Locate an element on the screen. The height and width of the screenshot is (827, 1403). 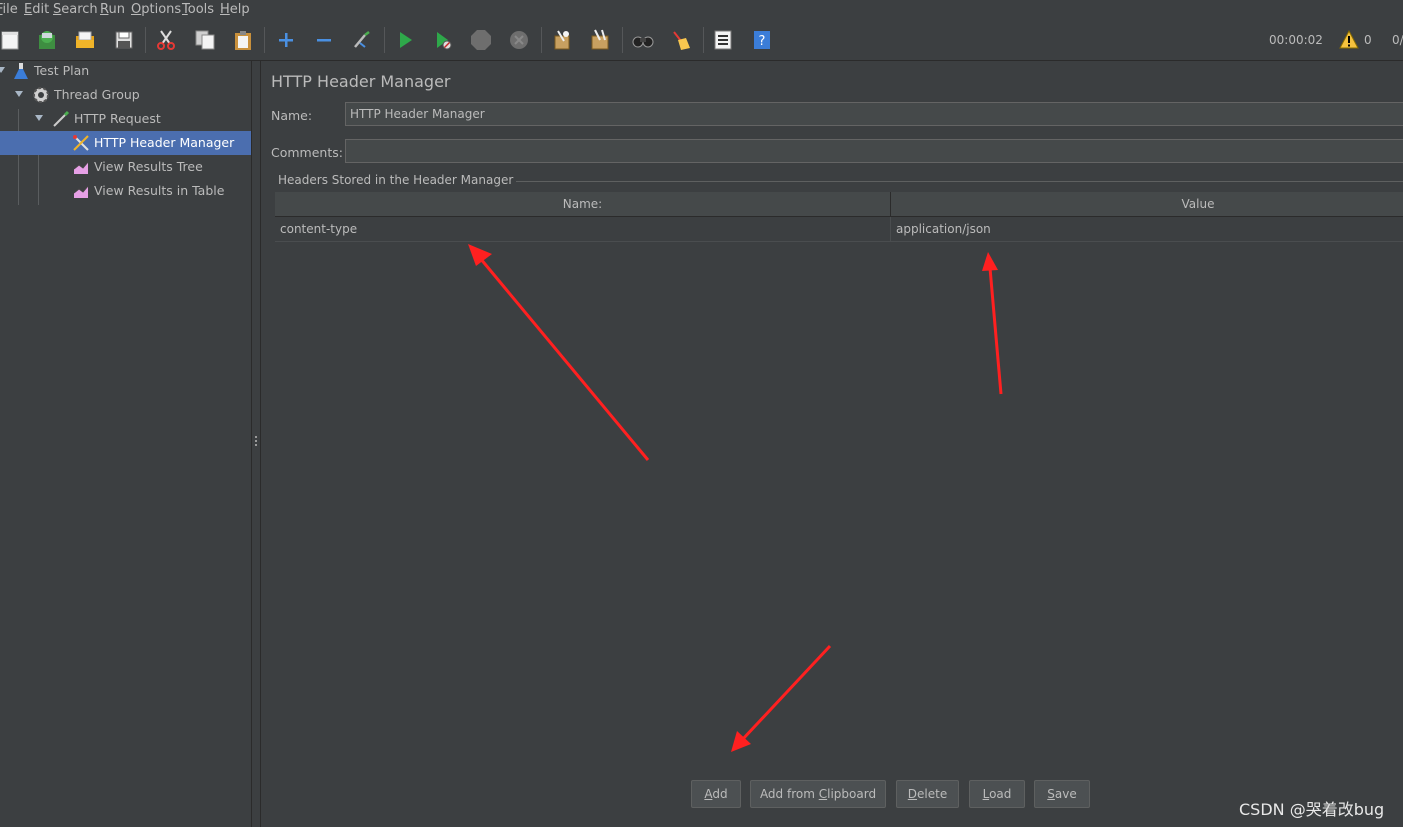
tree-item-test-plan: Test Plan is located at coordinates (125, 71).